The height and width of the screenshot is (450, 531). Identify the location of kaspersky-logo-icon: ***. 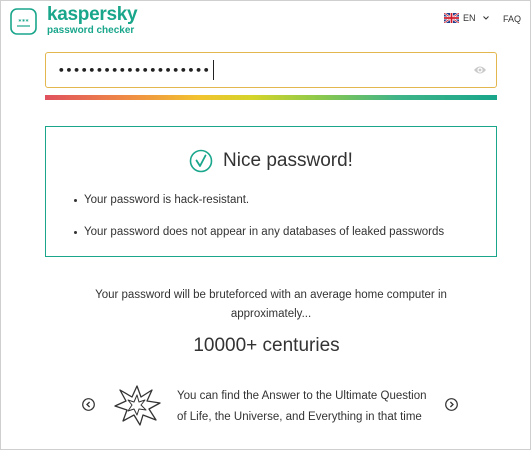
(23, 21).